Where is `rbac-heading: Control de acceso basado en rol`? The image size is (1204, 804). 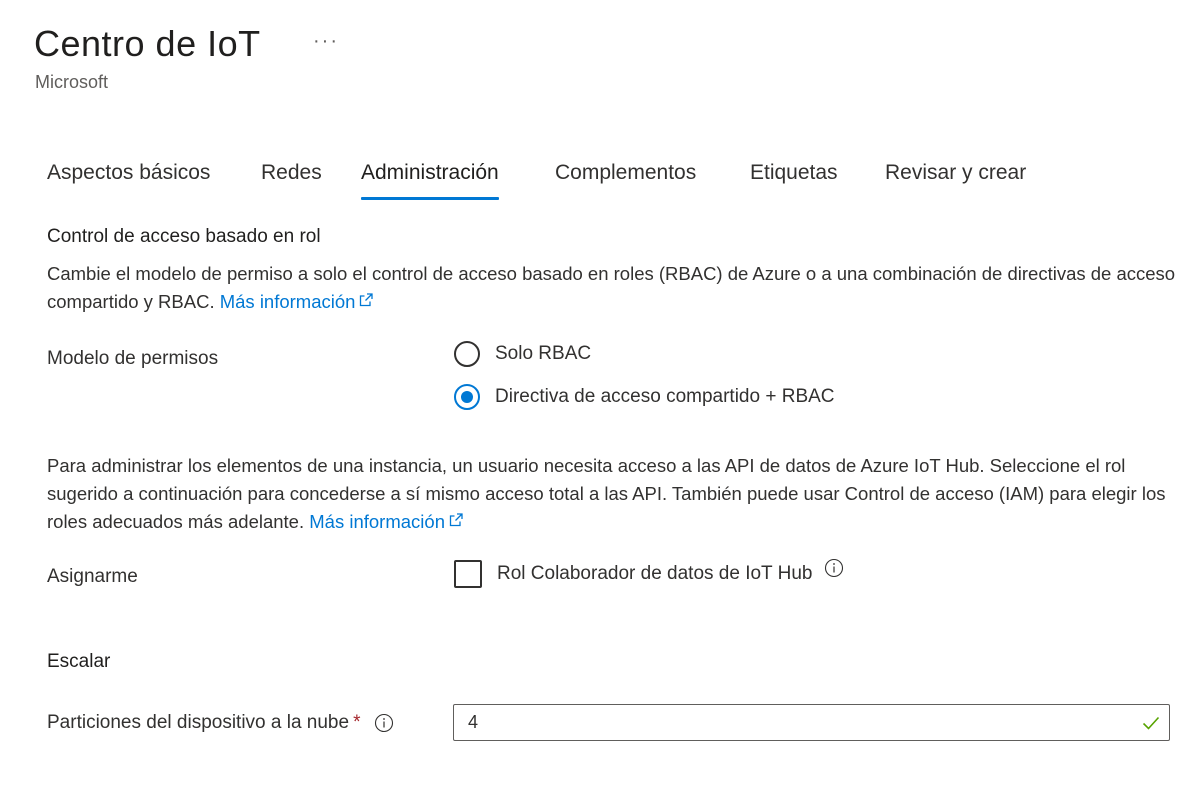
rbac-heading: Control de acceso basado en rol is located at coordinates (184, 236).